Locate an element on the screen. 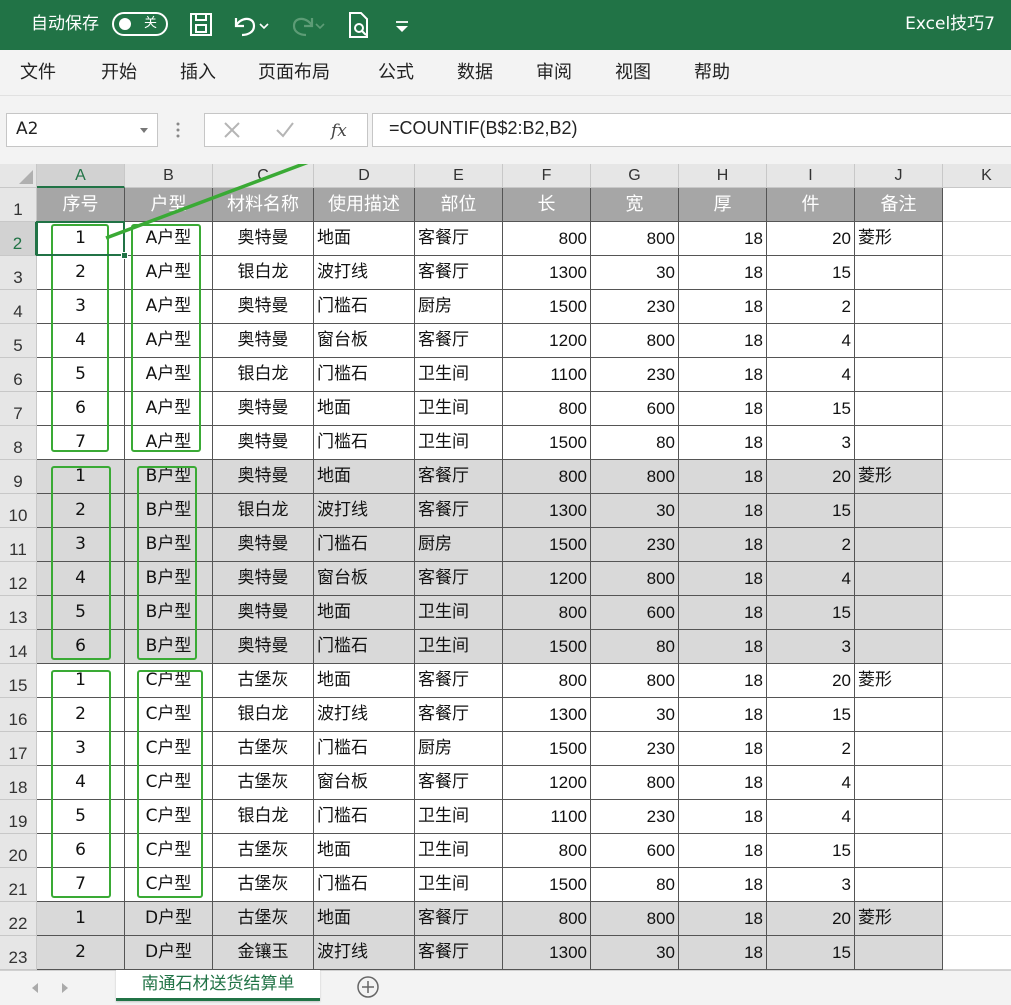 The image size is (1011, 1005). row-header-8: 8 is located at coordinates (18, 443).